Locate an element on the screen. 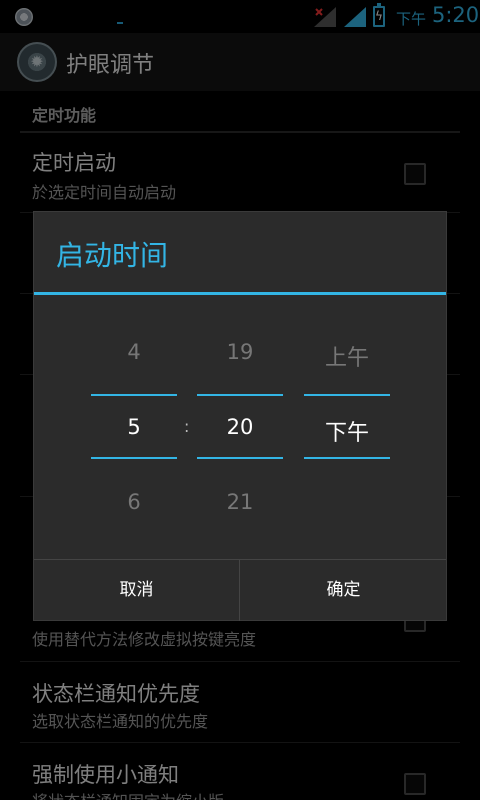 The width and height of the screenshot is (480, 800). minute-next: 21 is located at coordinates (240, 502).